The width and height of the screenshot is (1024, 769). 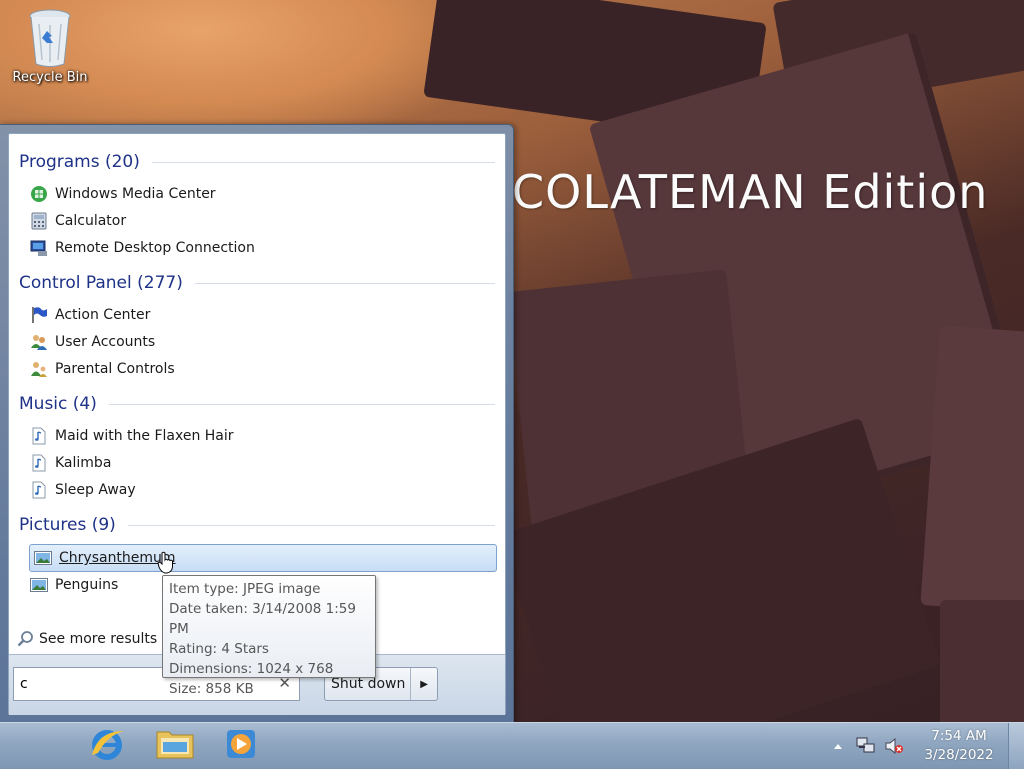 I want to click on group-title: Music (4), so click(x=58, y=404).